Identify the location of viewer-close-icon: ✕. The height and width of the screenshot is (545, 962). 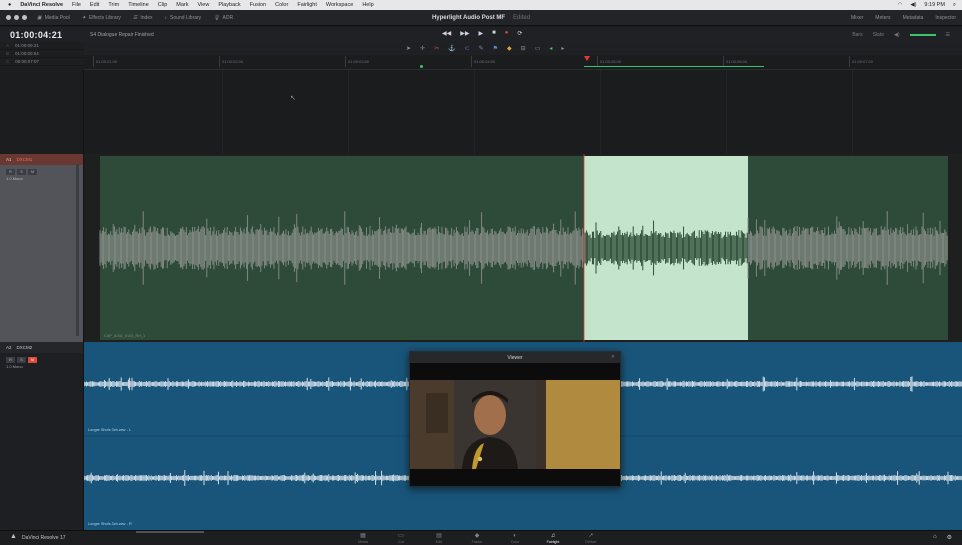
(613, 357).